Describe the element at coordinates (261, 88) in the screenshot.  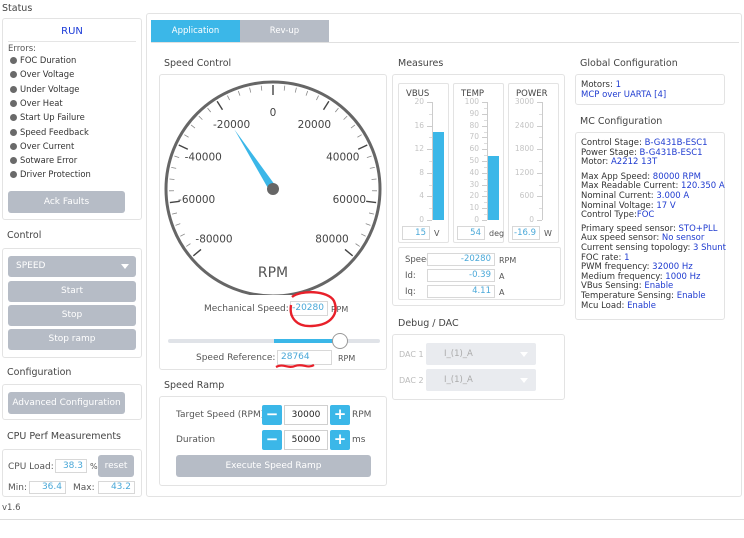
I see `gauge-minor-tick` at that location.